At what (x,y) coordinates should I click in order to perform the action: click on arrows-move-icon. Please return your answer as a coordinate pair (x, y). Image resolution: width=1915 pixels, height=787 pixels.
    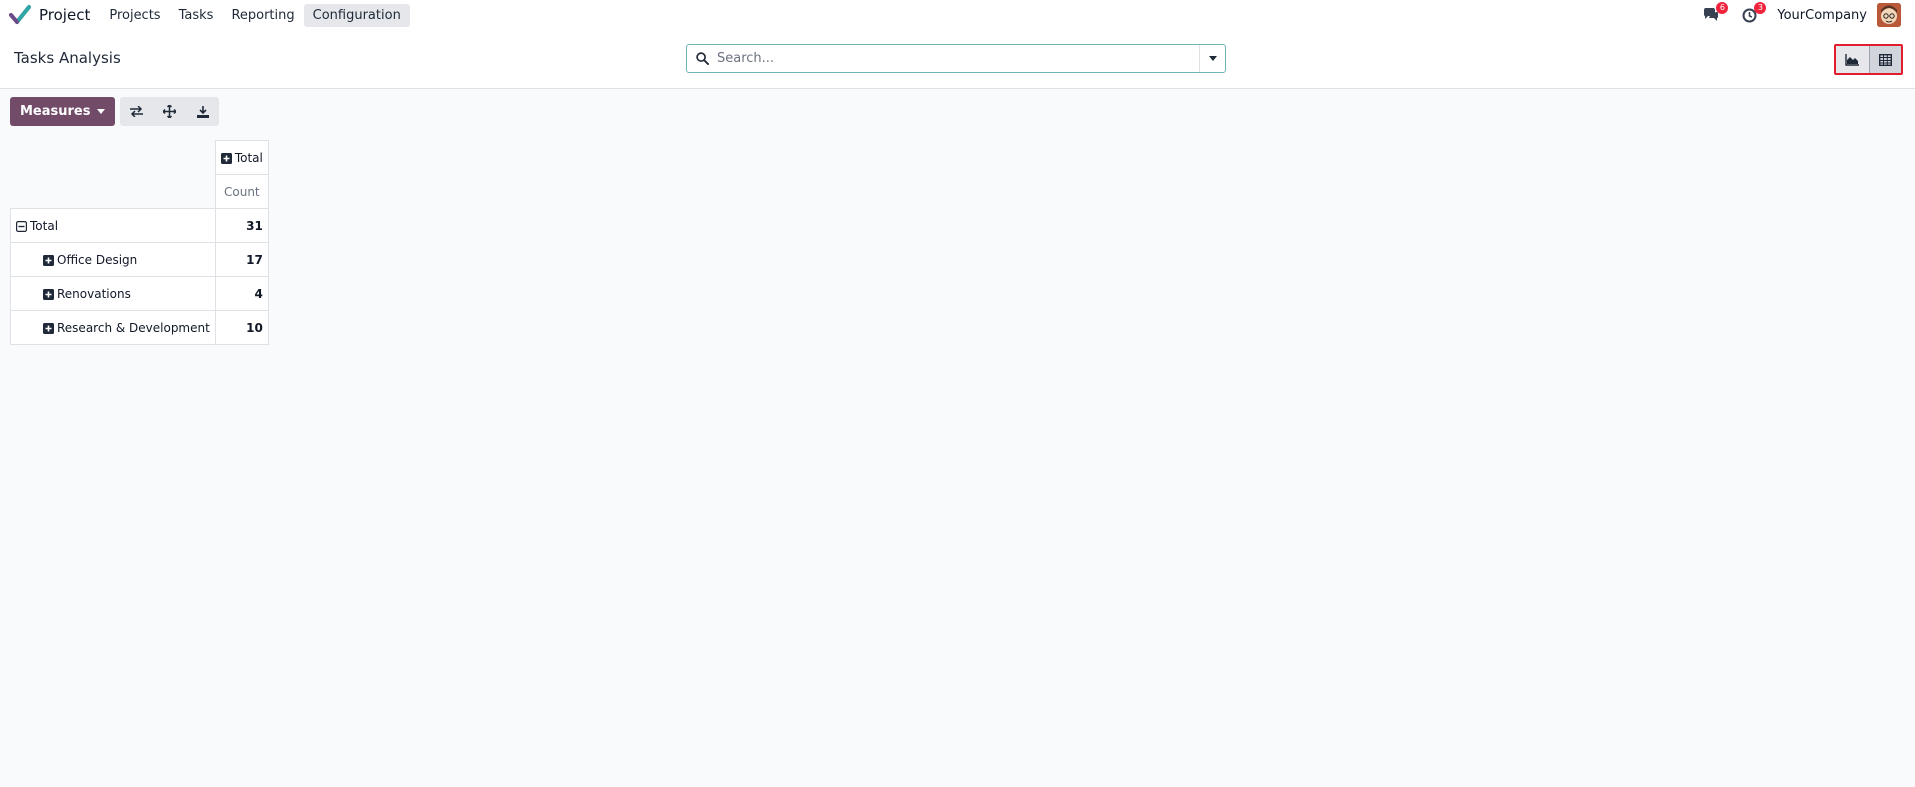
    Looking at the image, I should click on (170, 111).